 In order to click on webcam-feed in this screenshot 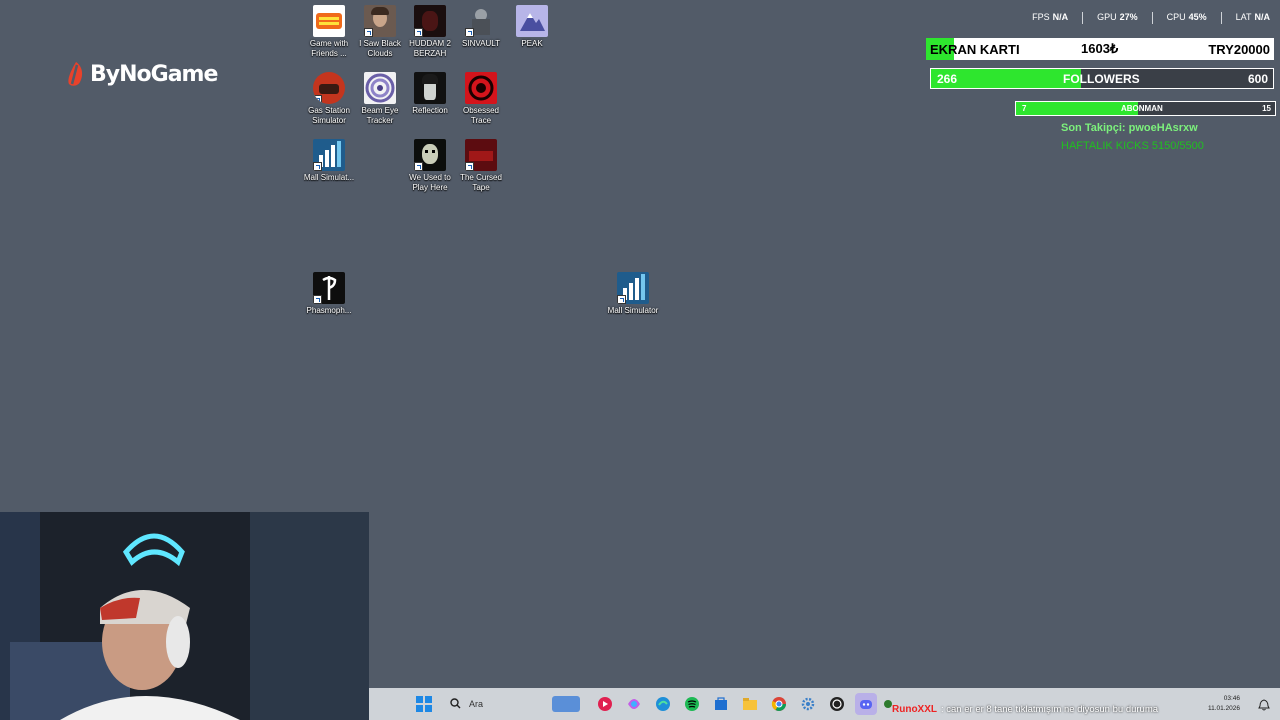, I will do `click(184, 616)`.